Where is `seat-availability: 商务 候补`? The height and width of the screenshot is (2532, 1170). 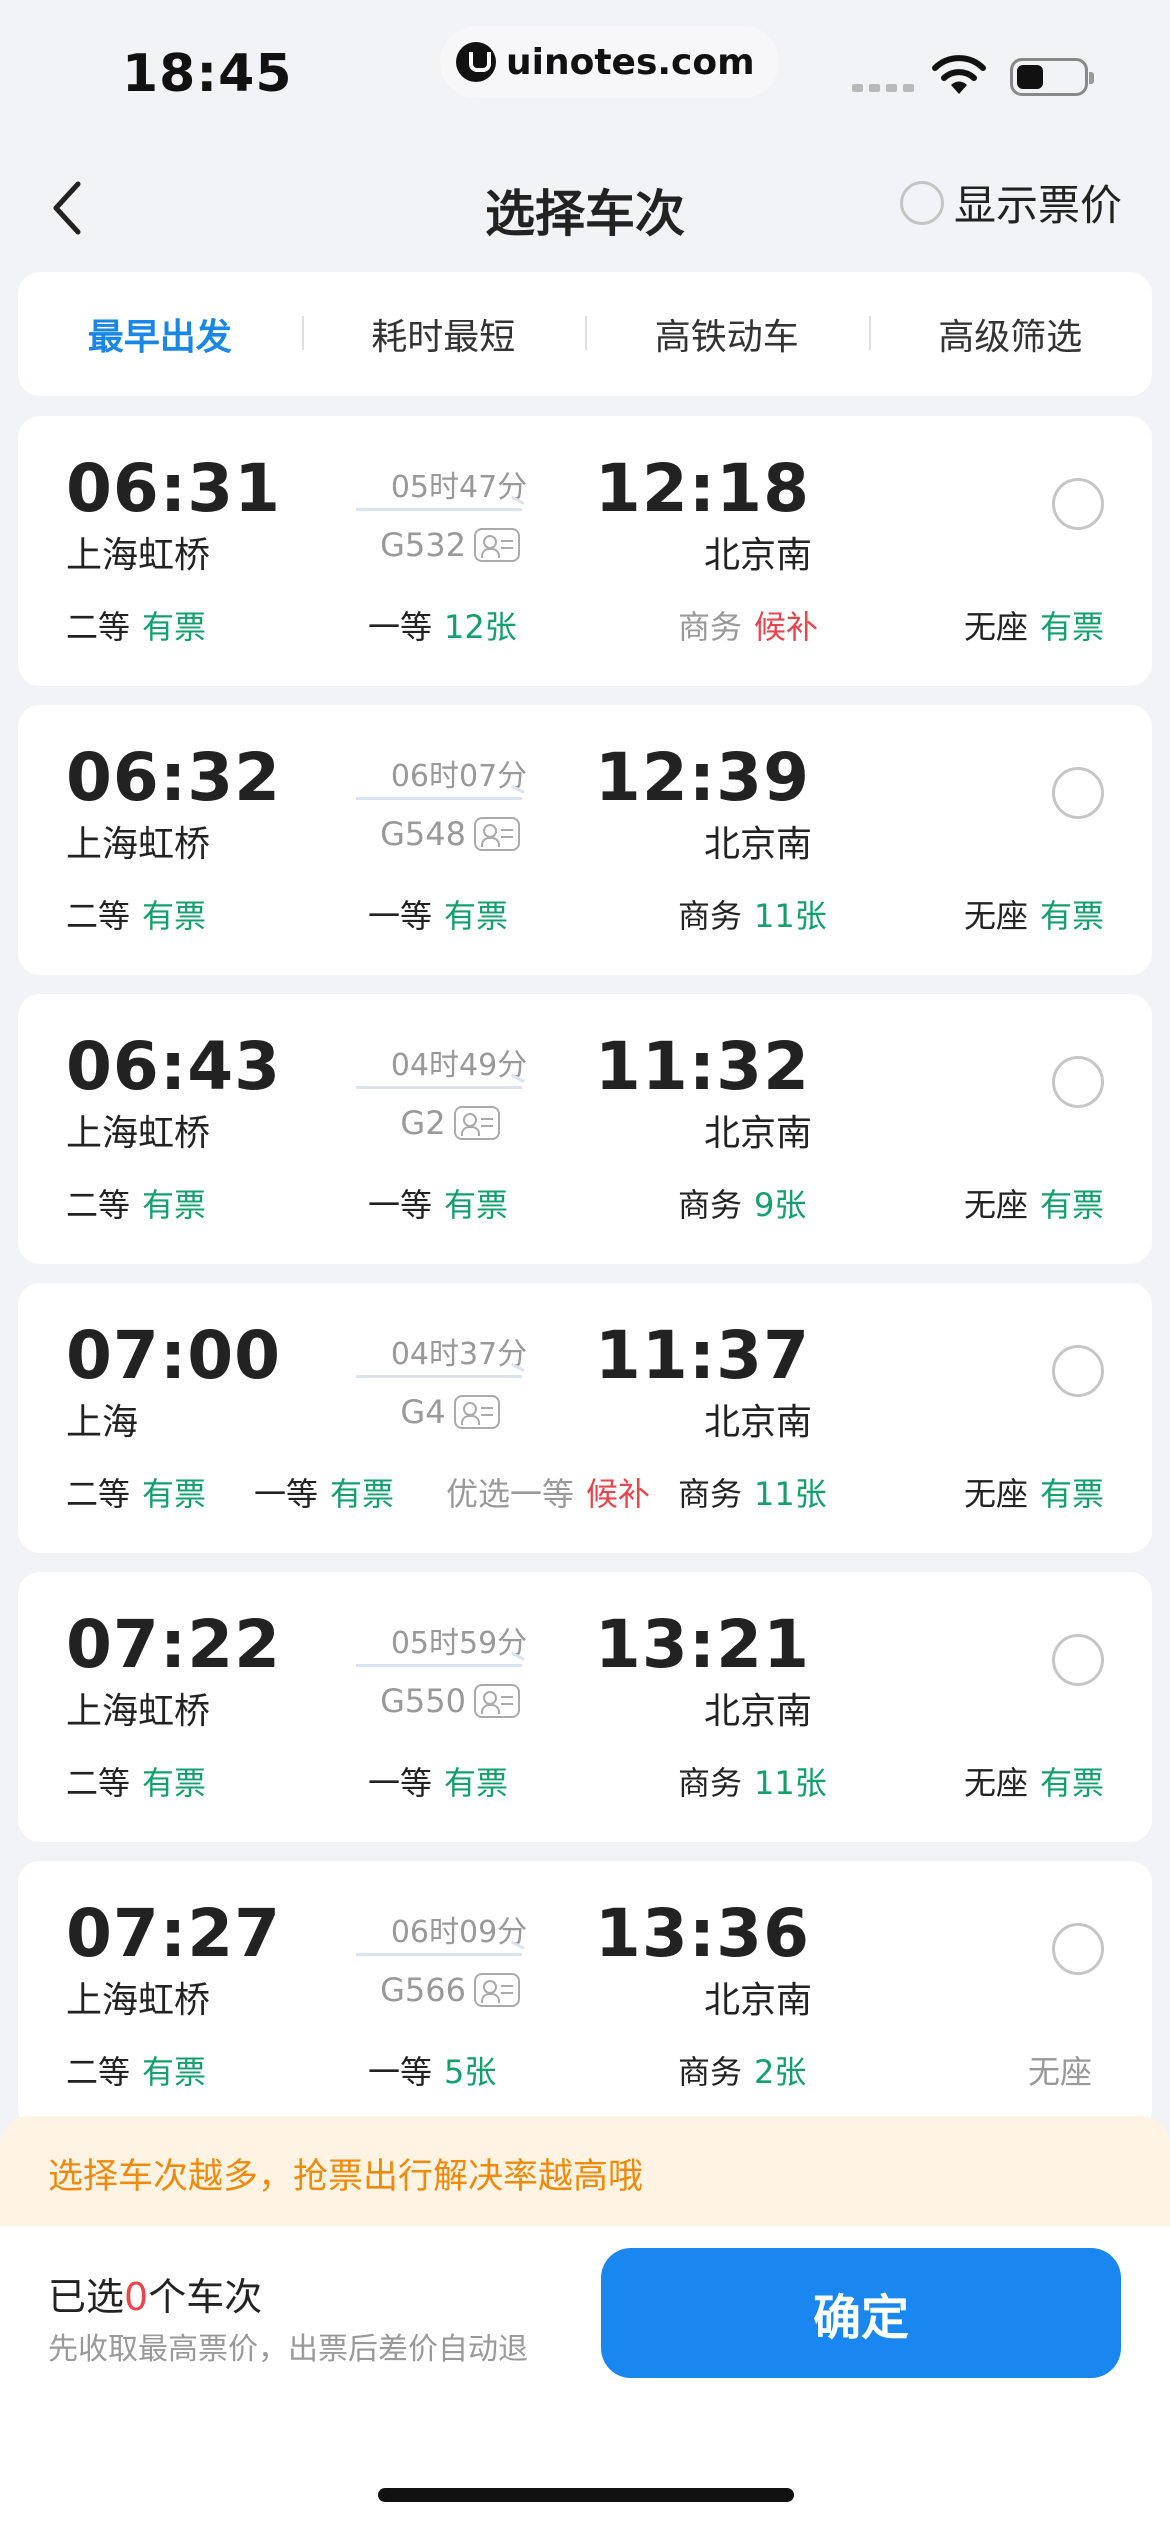 seat-availability: 商务 候补 is located at coordinates (748, 625).